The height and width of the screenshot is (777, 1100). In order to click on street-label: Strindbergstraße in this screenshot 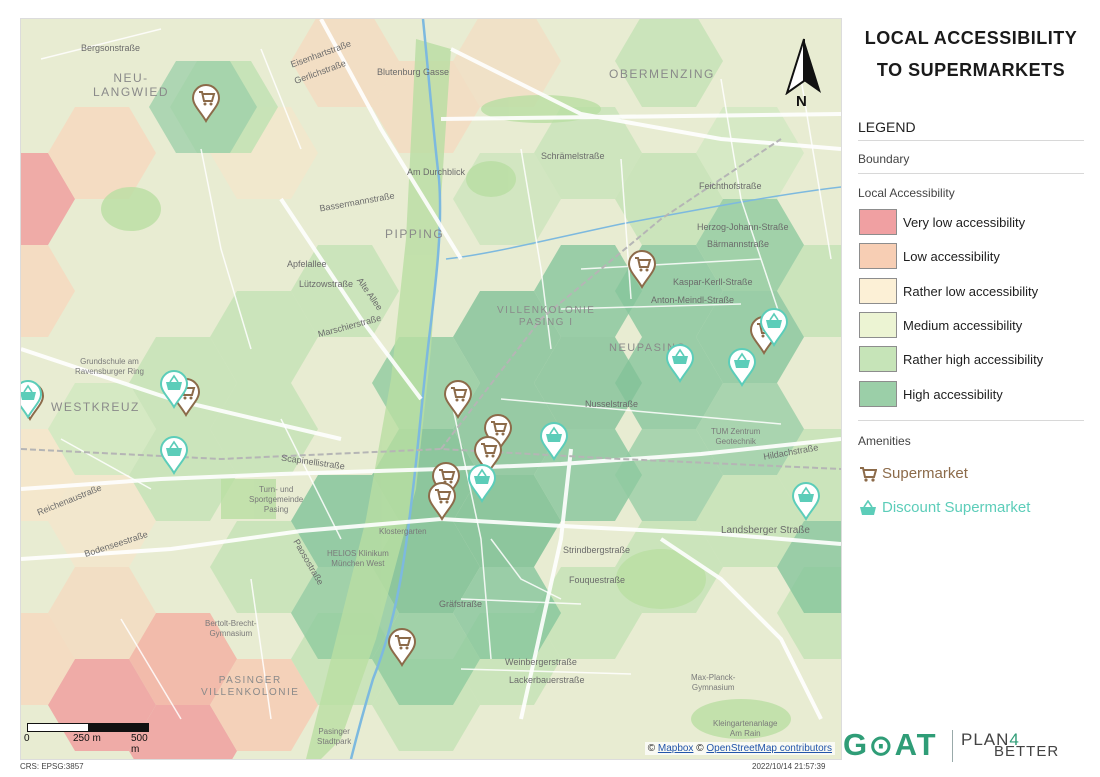, I will do `click(597, 550)`.